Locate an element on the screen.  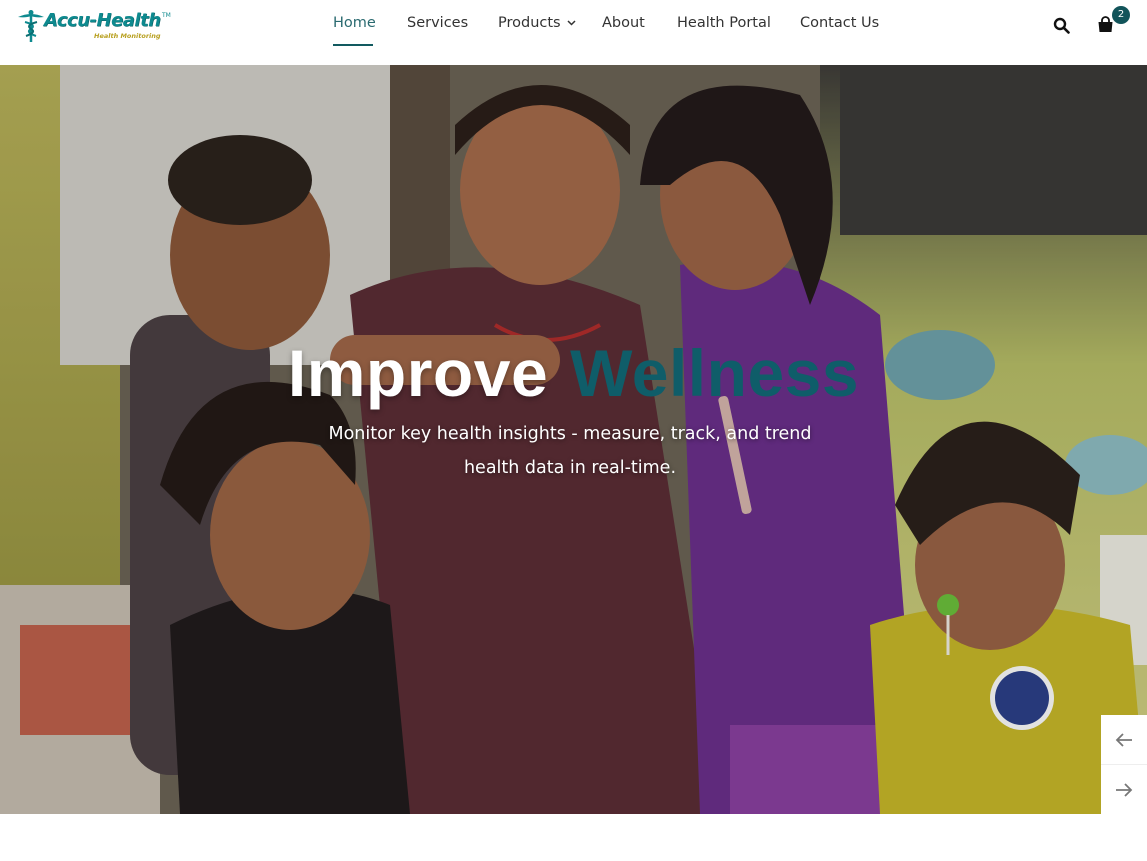
chevron-down-icon is located at coordinates (571, 23).